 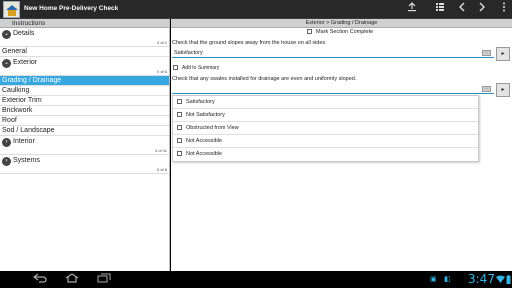 I want to click on screenshot-notification-icon: ▣, so click(x=433, y=279).